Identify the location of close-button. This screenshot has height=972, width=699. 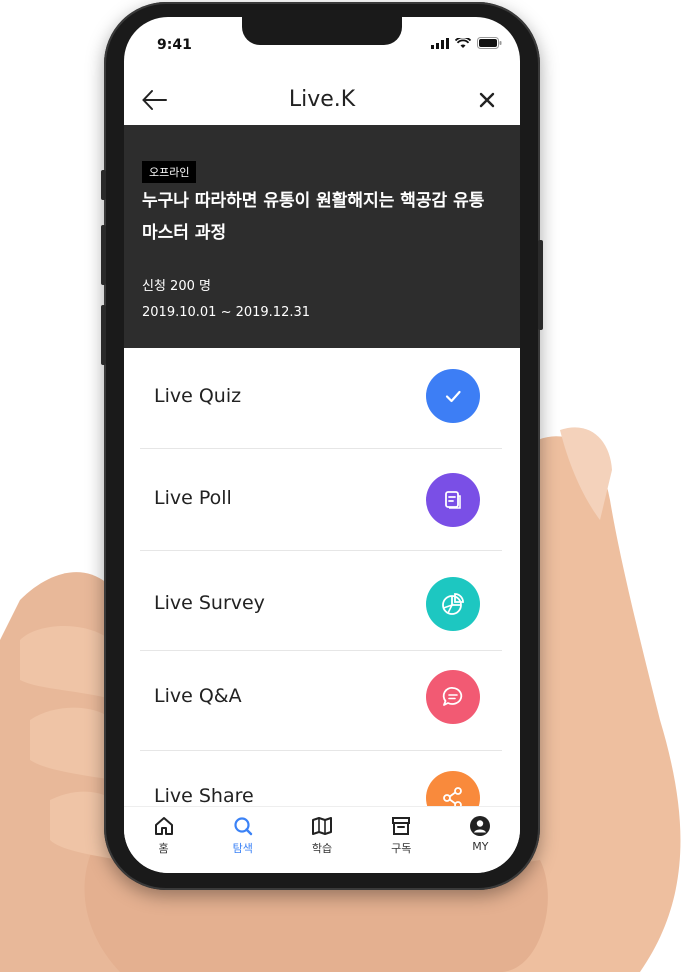
(487, 100).